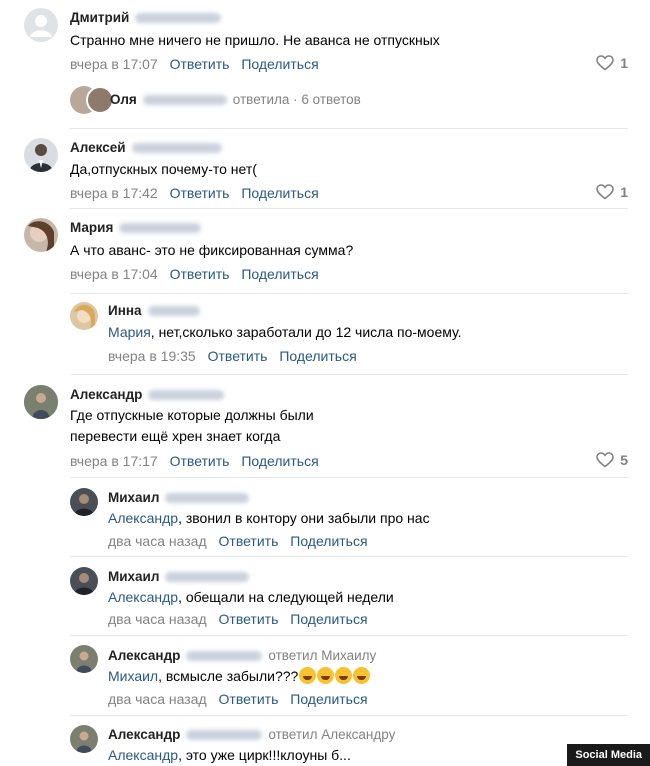 This screenshot has height=766, width=650. I want to click on comment-text: Где отпускные которые должны были, so click(192, 415).